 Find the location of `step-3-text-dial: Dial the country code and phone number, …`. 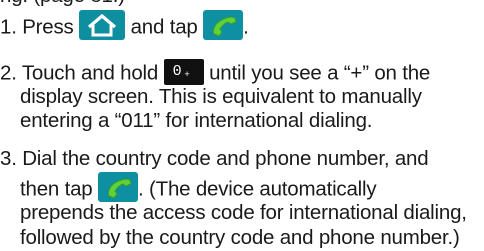

step-3-text-dial: Dial the country code and phone number, … is located at coordinates (225, 158).